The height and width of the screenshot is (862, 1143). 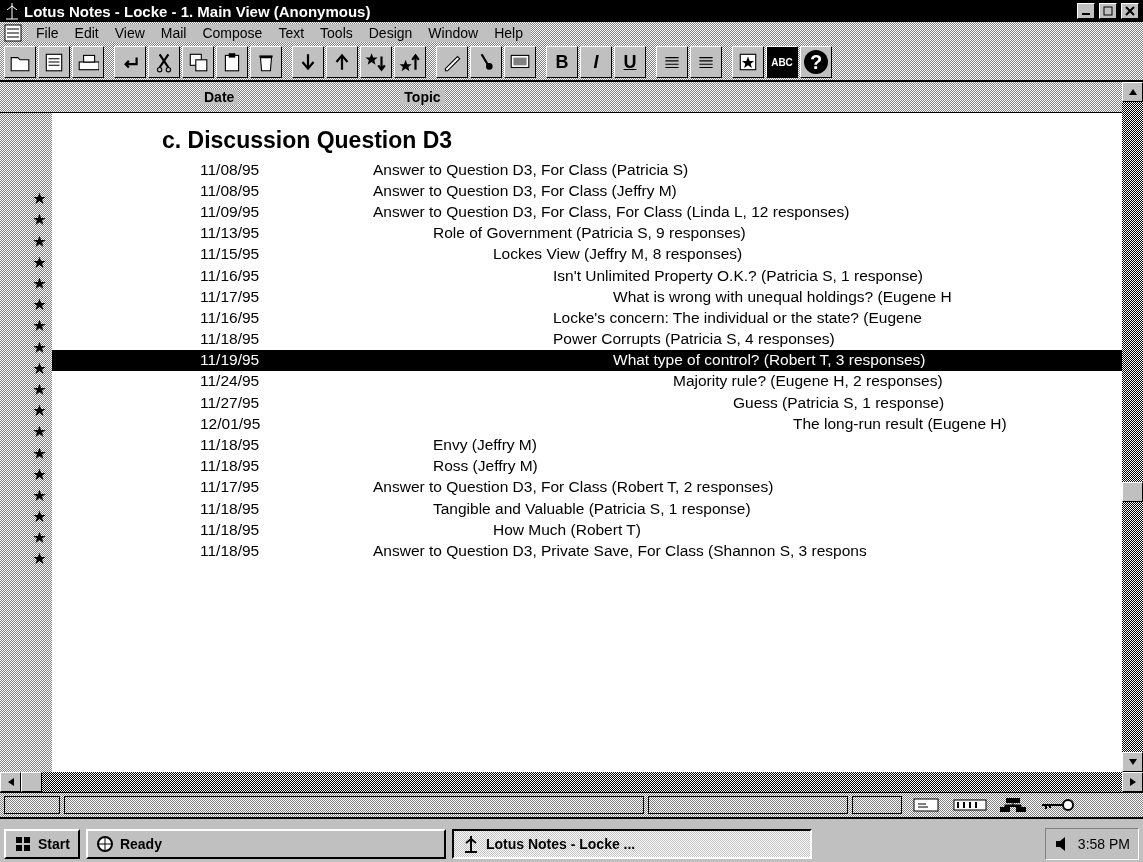 What do you see at coordinates (336, 33) in the screenshot?
I see `menu-item: Tools` at bounding box center [336, 33].